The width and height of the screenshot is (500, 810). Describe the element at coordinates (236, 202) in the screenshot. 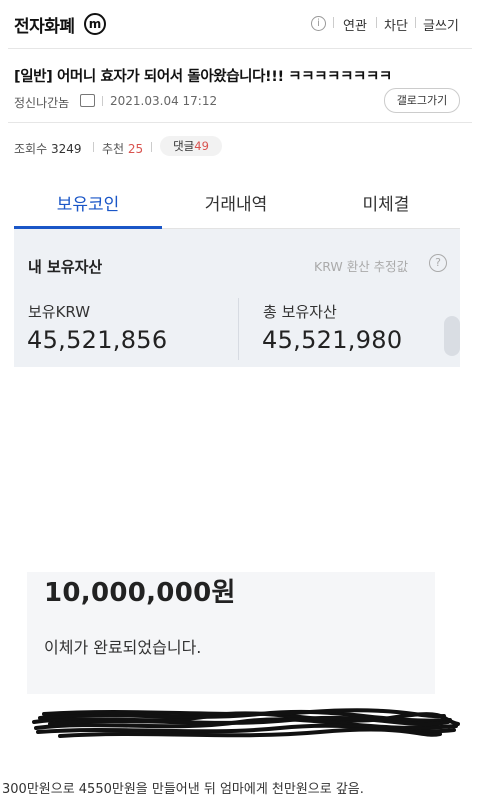

I see `tab-history: 거래내역` at that location.